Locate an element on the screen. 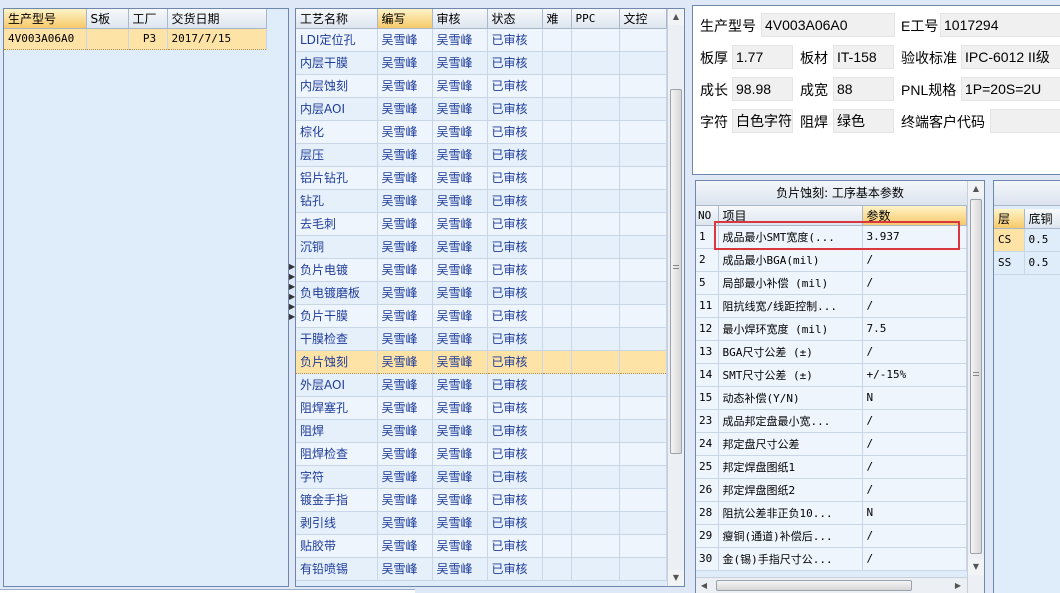 The height and width of the screenshot is (593, 1060). col-header-item: 项目 is located at coordinates (790, 216).